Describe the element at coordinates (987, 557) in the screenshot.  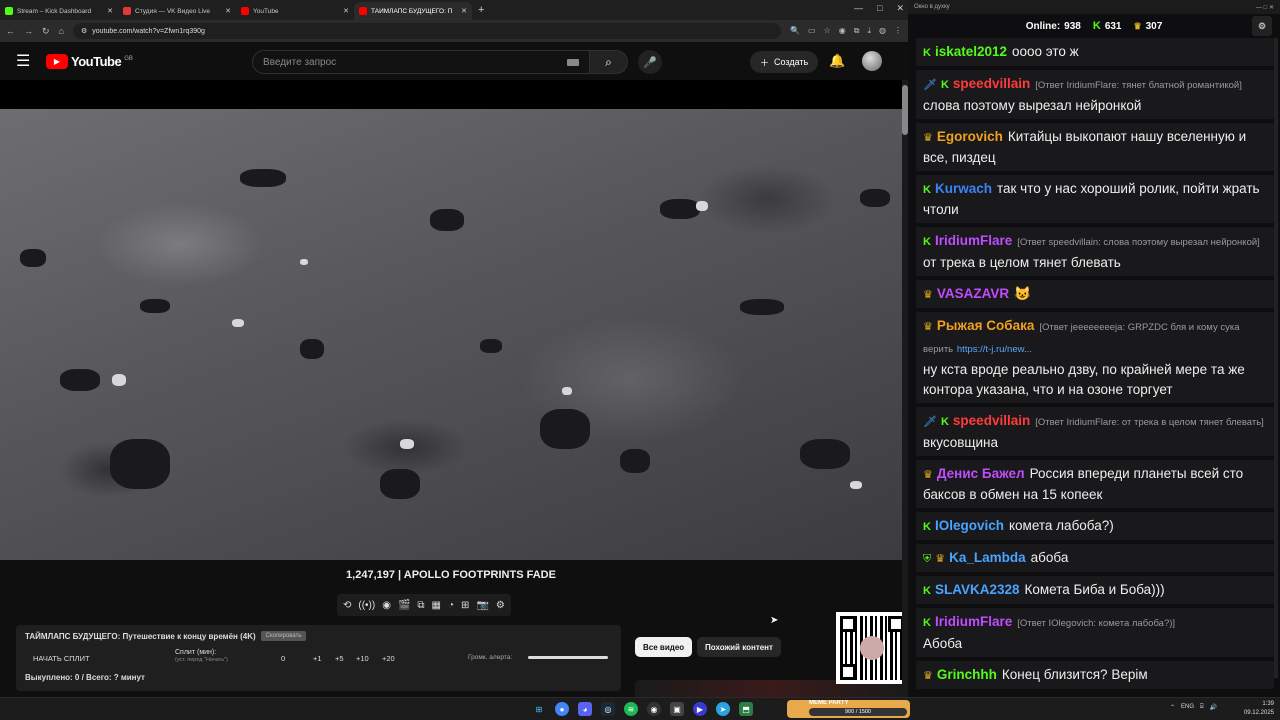
I see `chat-username: Ka_Lambda` at that location.